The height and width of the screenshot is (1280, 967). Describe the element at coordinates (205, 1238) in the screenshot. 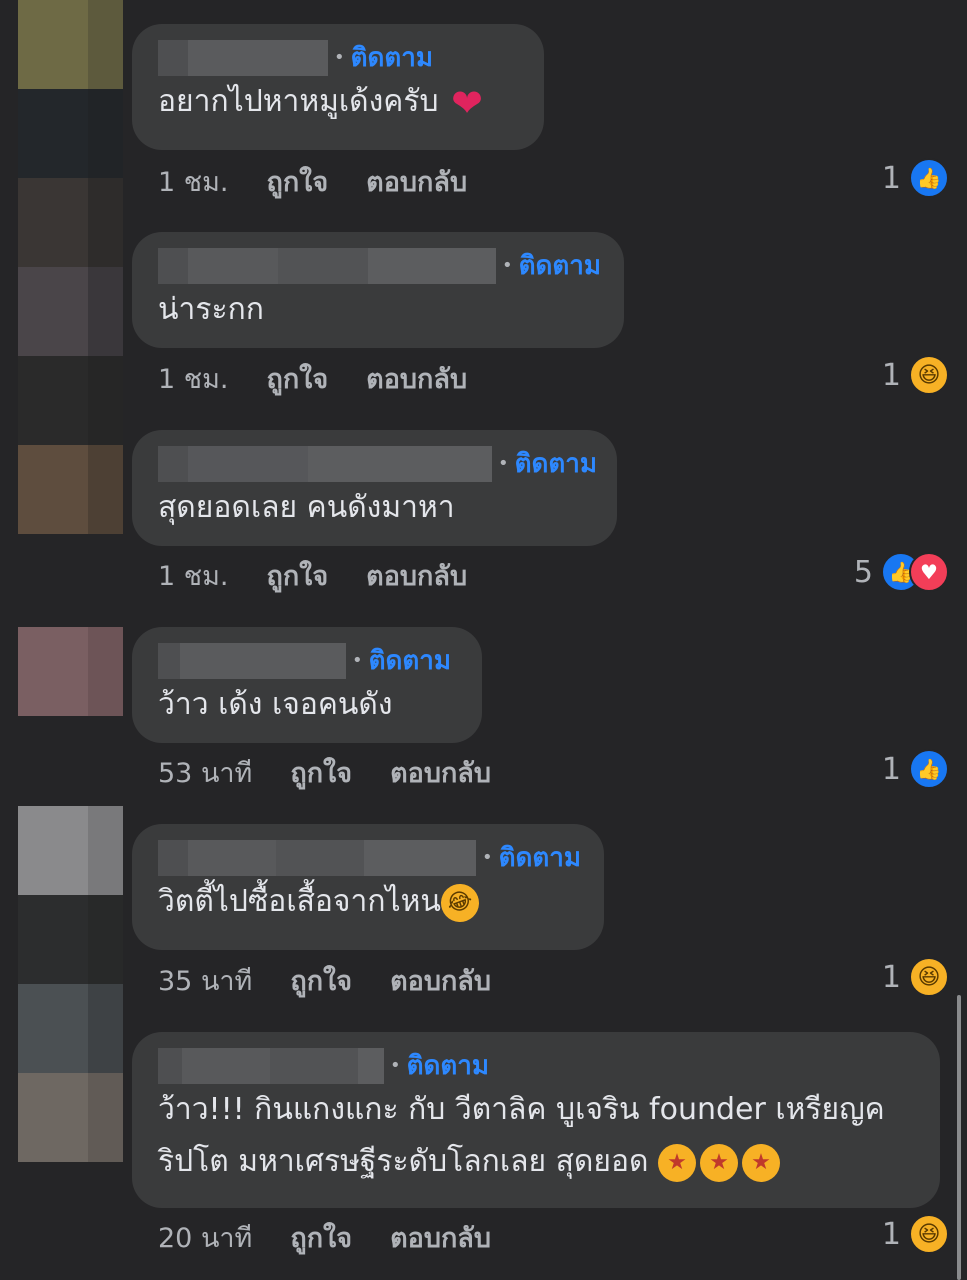

I see `comment-time: 20 นาที` at that location.